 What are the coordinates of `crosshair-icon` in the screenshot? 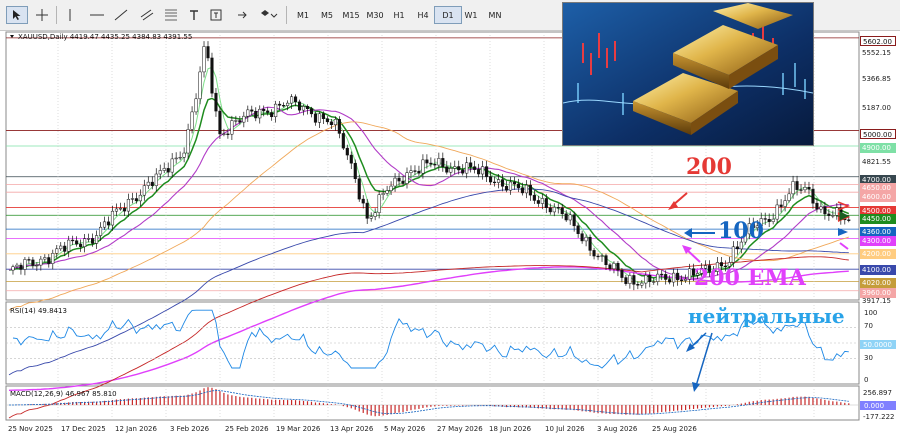 It's located at (42, 15).